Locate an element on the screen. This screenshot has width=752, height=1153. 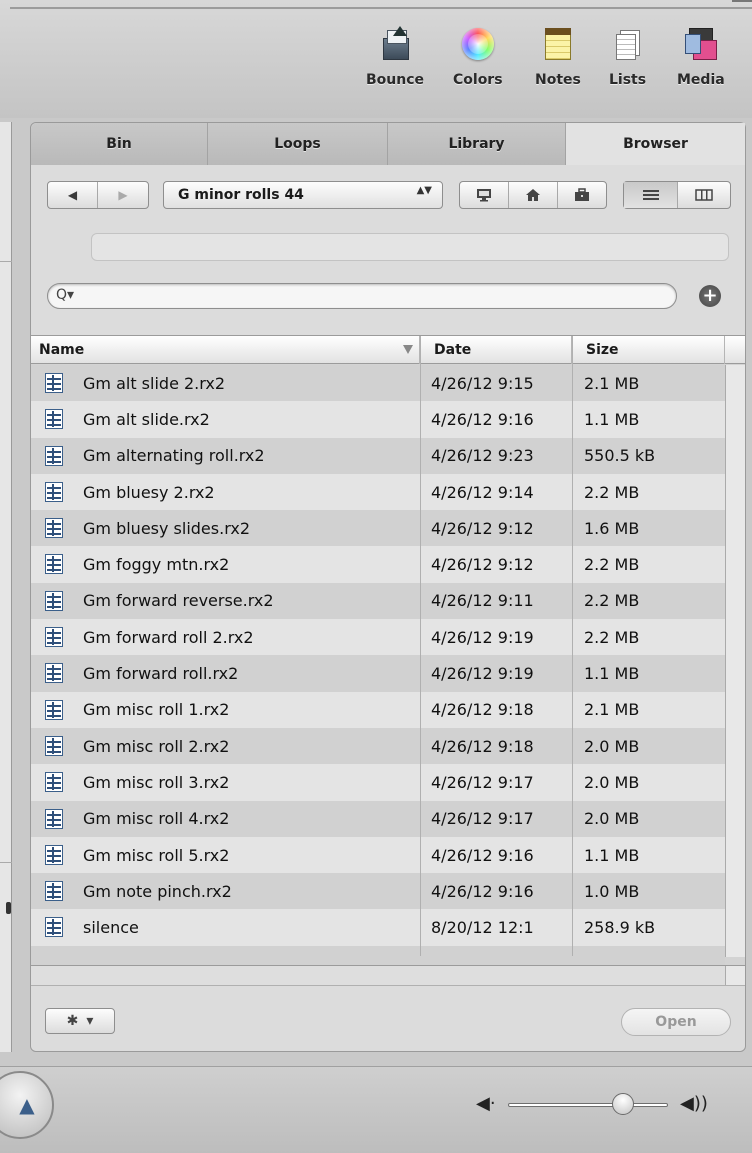
cell-date: 4/26/12 9:15 is located at coordinates (482, 383).